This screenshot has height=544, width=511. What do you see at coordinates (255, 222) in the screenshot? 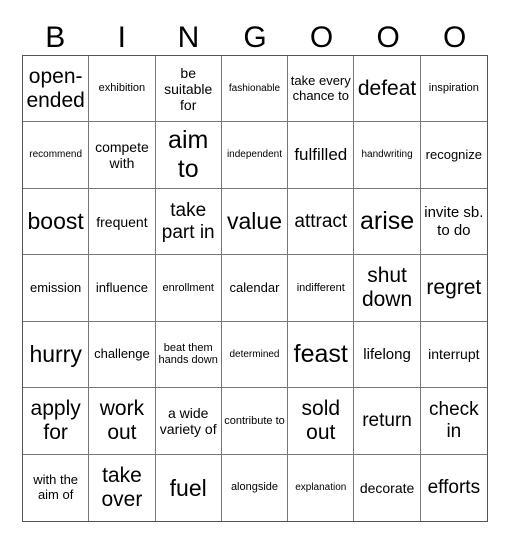
I see `bingo-cell: value` at bounding box center [255, 222].